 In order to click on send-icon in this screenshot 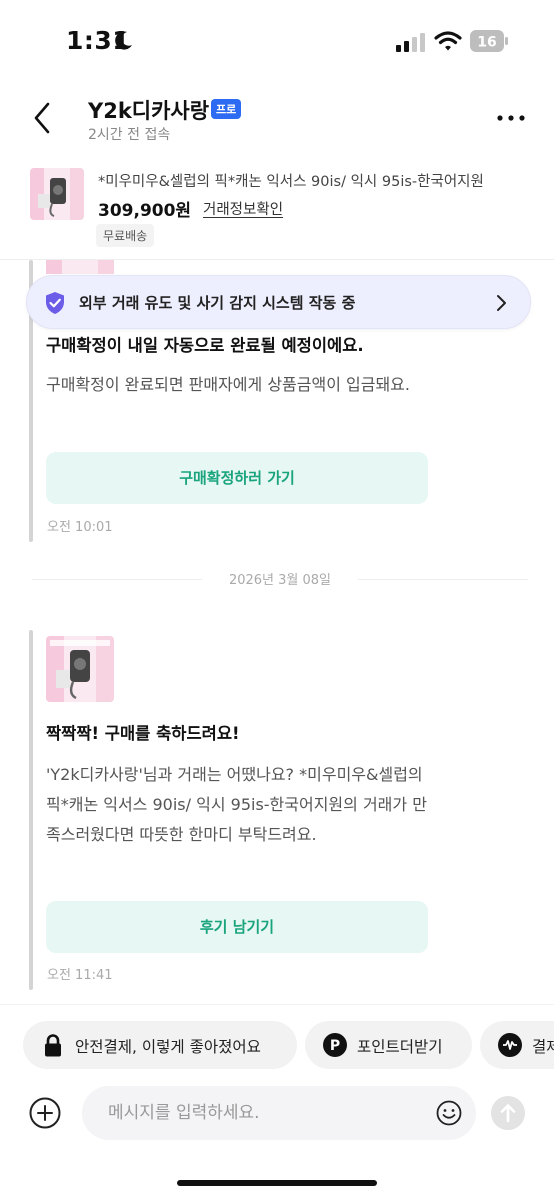, I will do `click(508, 1113)`.